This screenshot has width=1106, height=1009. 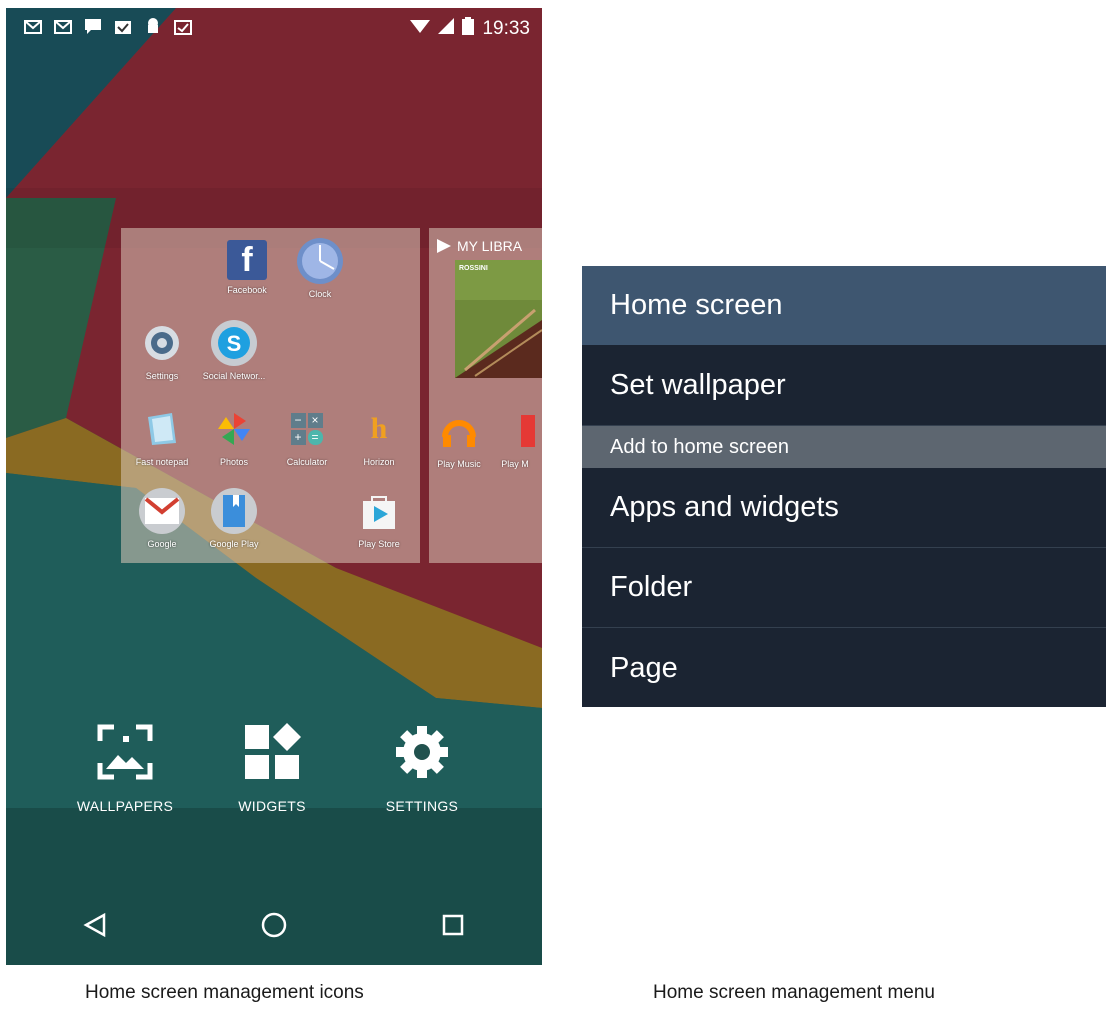 I want to click on app-label: Clock, so click(x=320, y=294).